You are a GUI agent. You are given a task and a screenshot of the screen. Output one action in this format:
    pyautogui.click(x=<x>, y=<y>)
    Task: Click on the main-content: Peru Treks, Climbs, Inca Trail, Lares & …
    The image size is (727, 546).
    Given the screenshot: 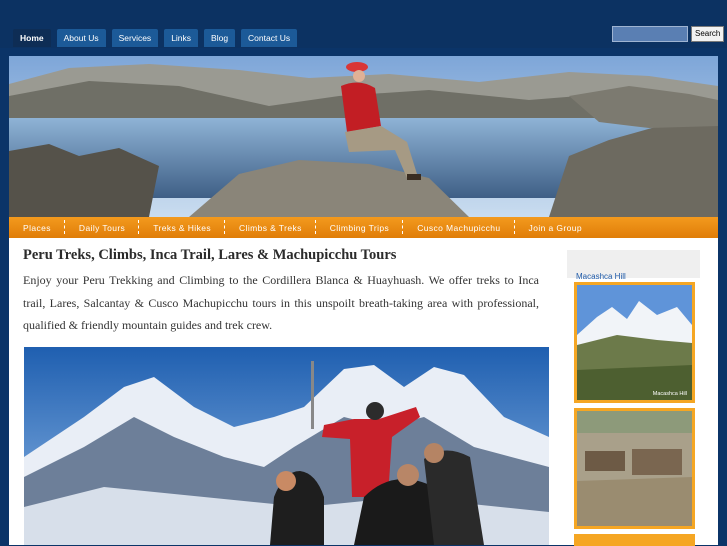 What is the action you would take?
    pyautogui.click(x=289, y=291)
    